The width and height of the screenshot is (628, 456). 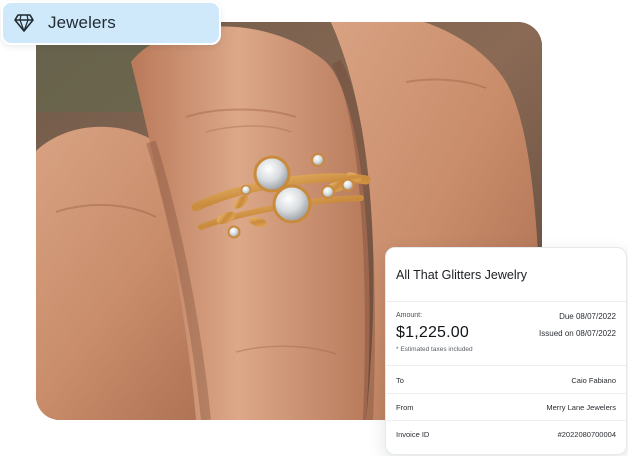 I want to click on row-value: Caio Fabiano, so click(x=593, y=380).